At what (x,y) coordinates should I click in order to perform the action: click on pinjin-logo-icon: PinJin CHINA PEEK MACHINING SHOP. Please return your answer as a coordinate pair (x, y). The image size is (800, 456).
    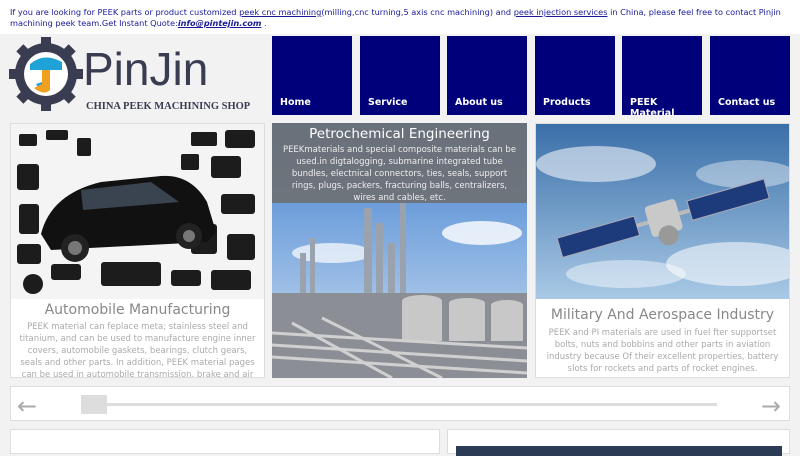
    Looking at the image, I should click on (130, 74).